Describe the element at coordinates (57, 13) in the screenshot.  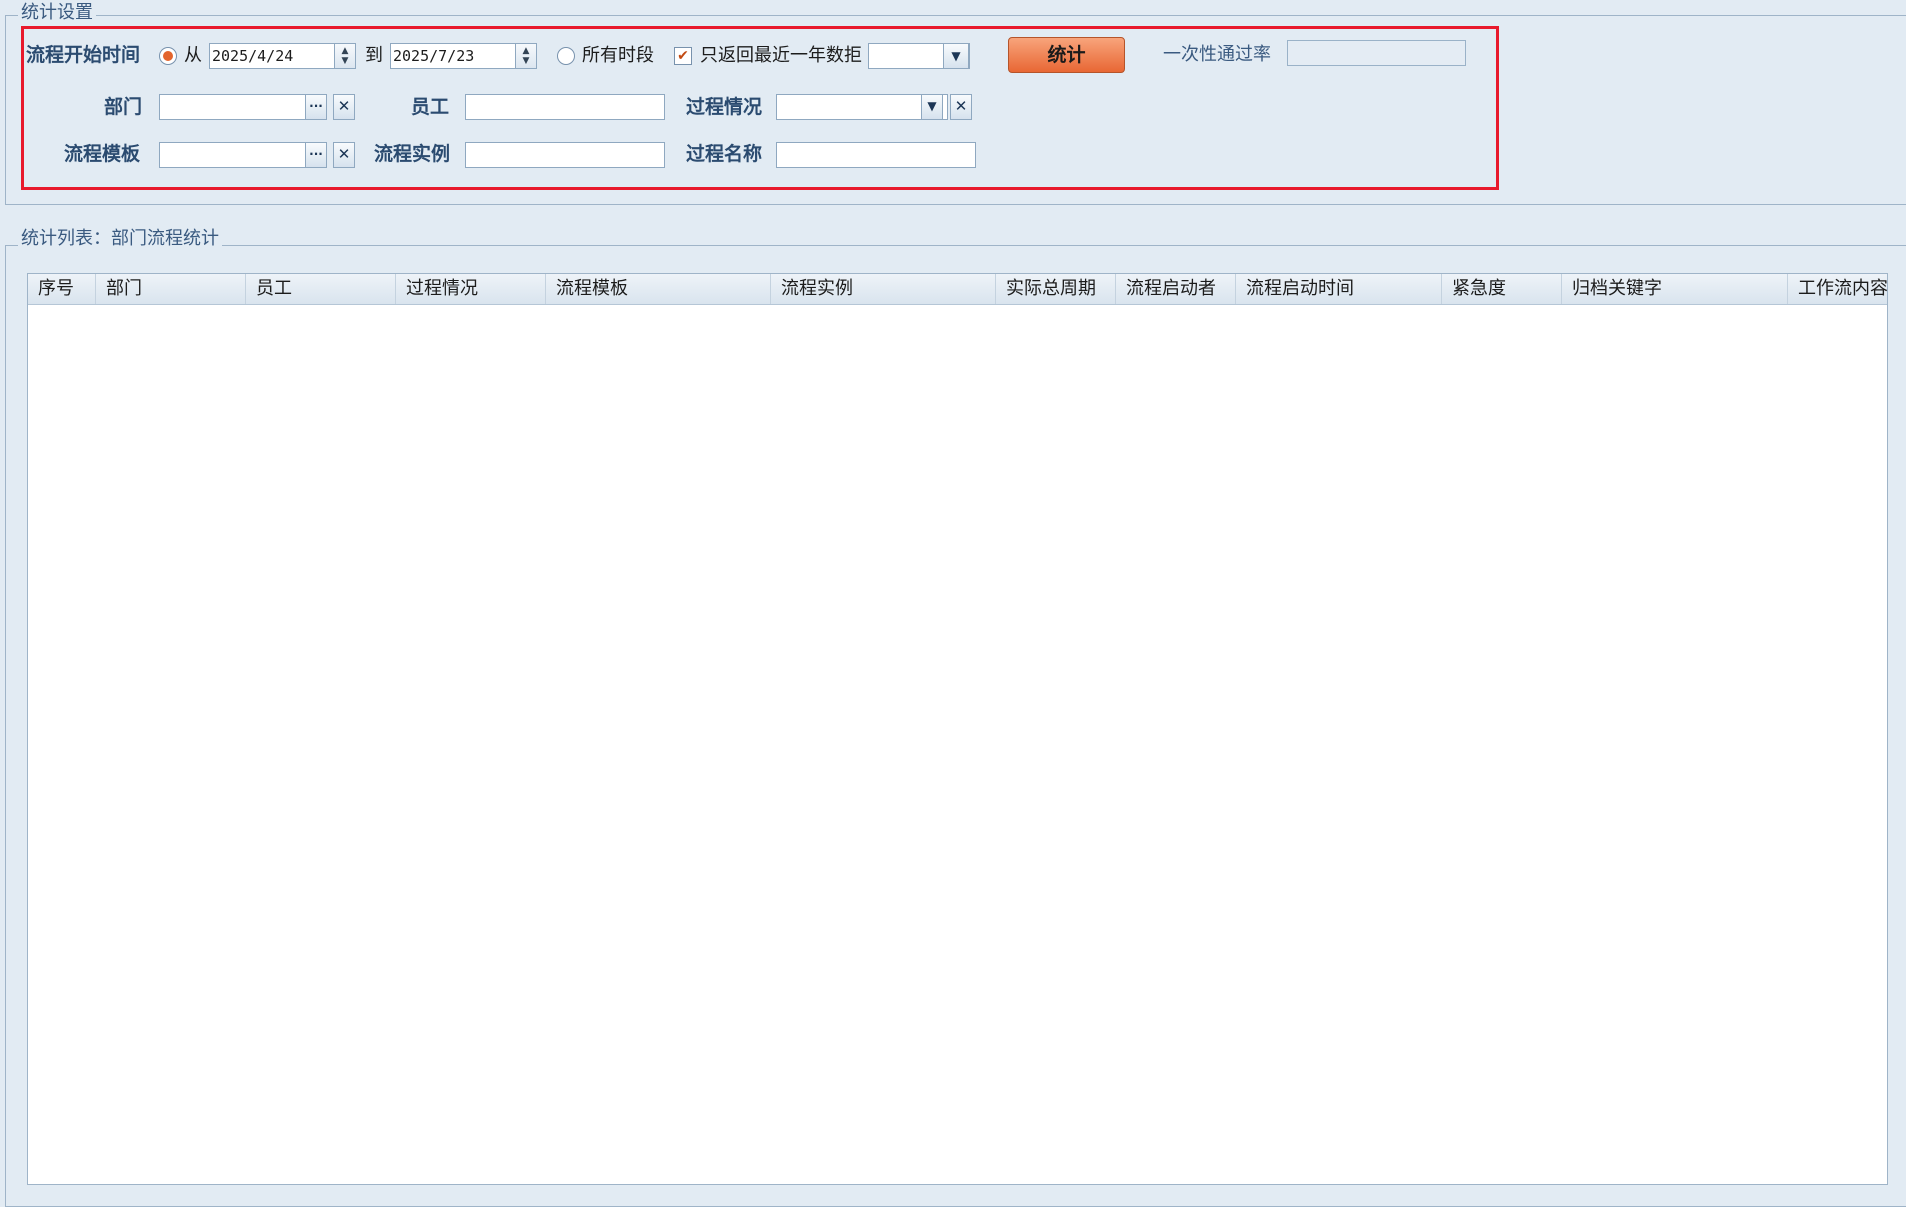
I see `settings-legend: 统计设置` at that location.